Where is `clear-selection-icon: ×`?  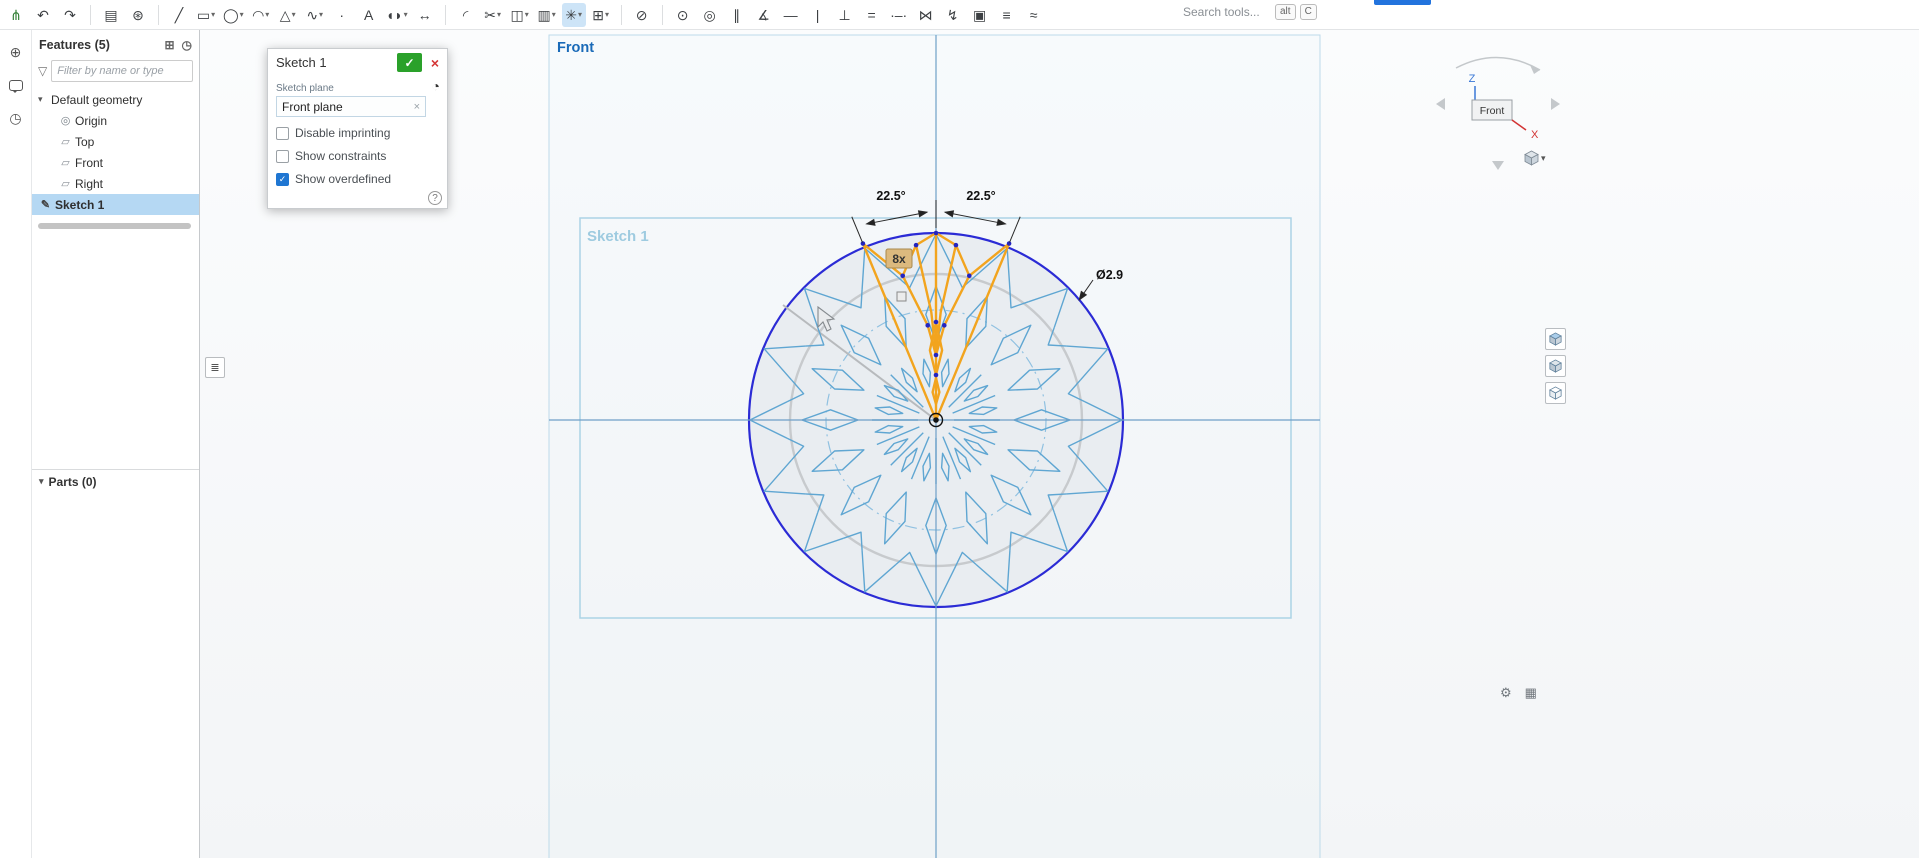 clear-selection-icon: × is located at coordinates (417, 107).